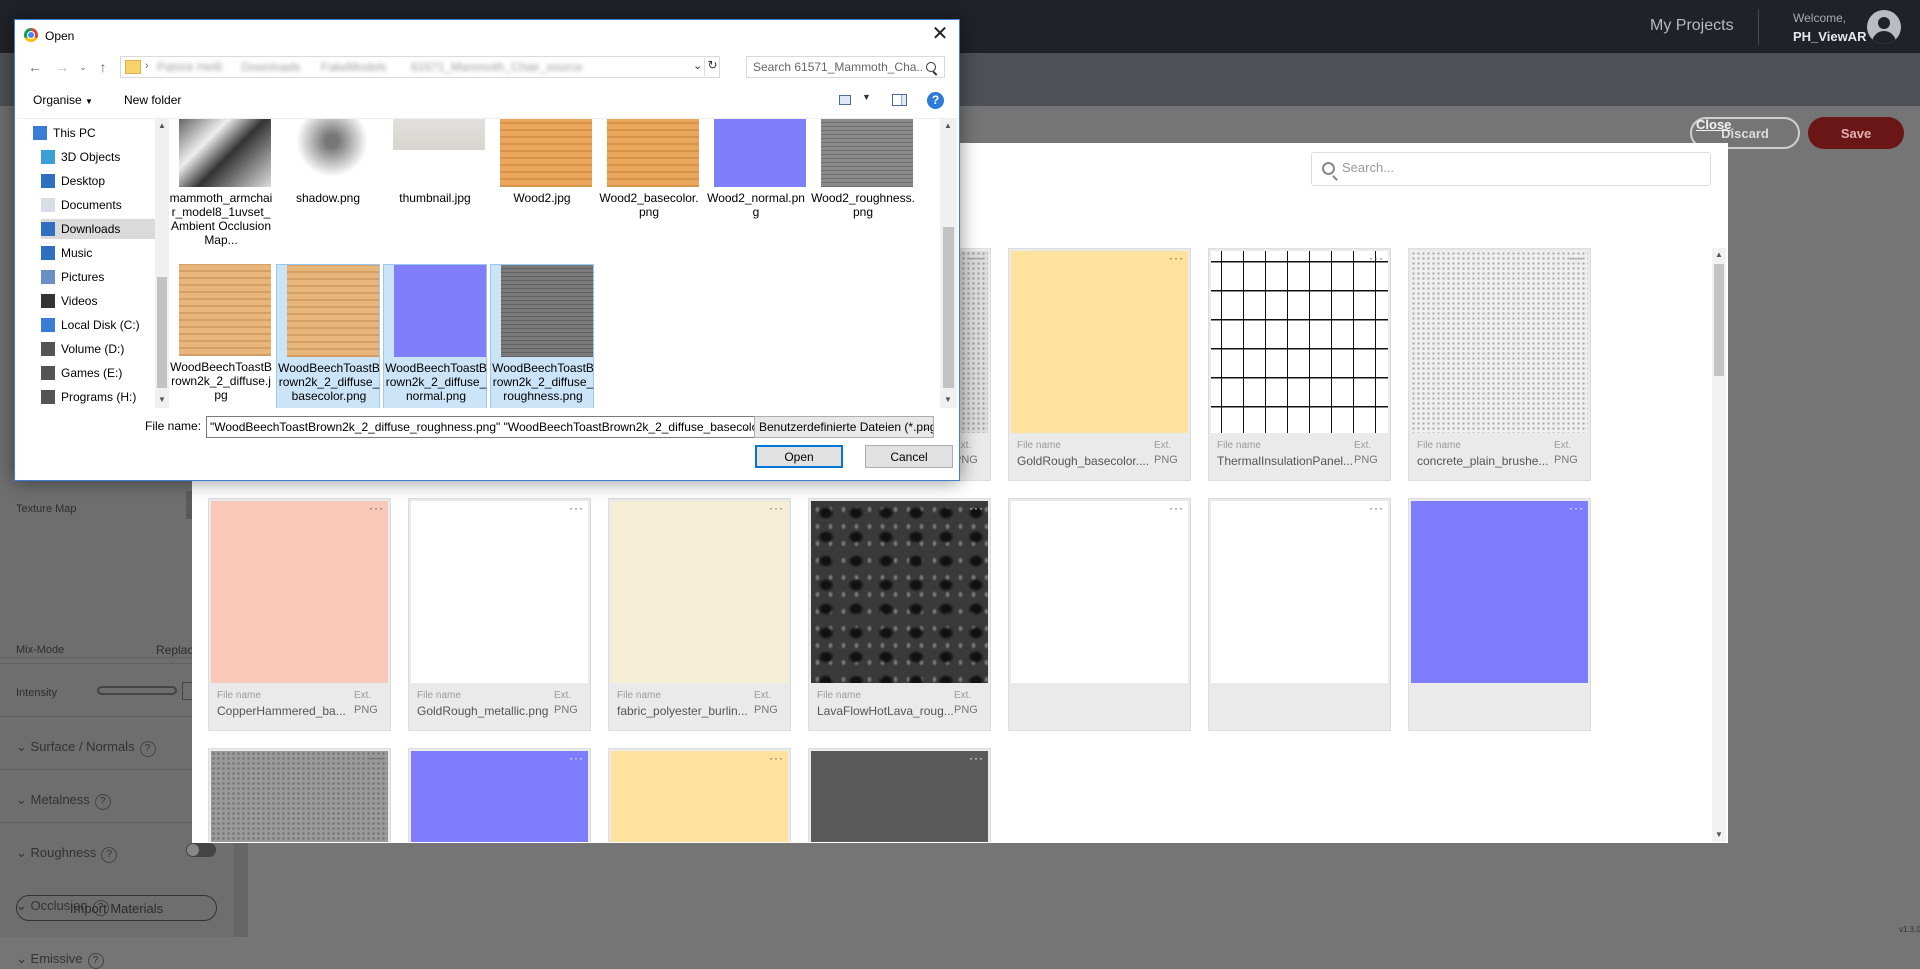  What do you see at coordinates (756, 181) in the screenshot?
I see `file-item: Wood2_normal.png` at bounding box center [756, 181].